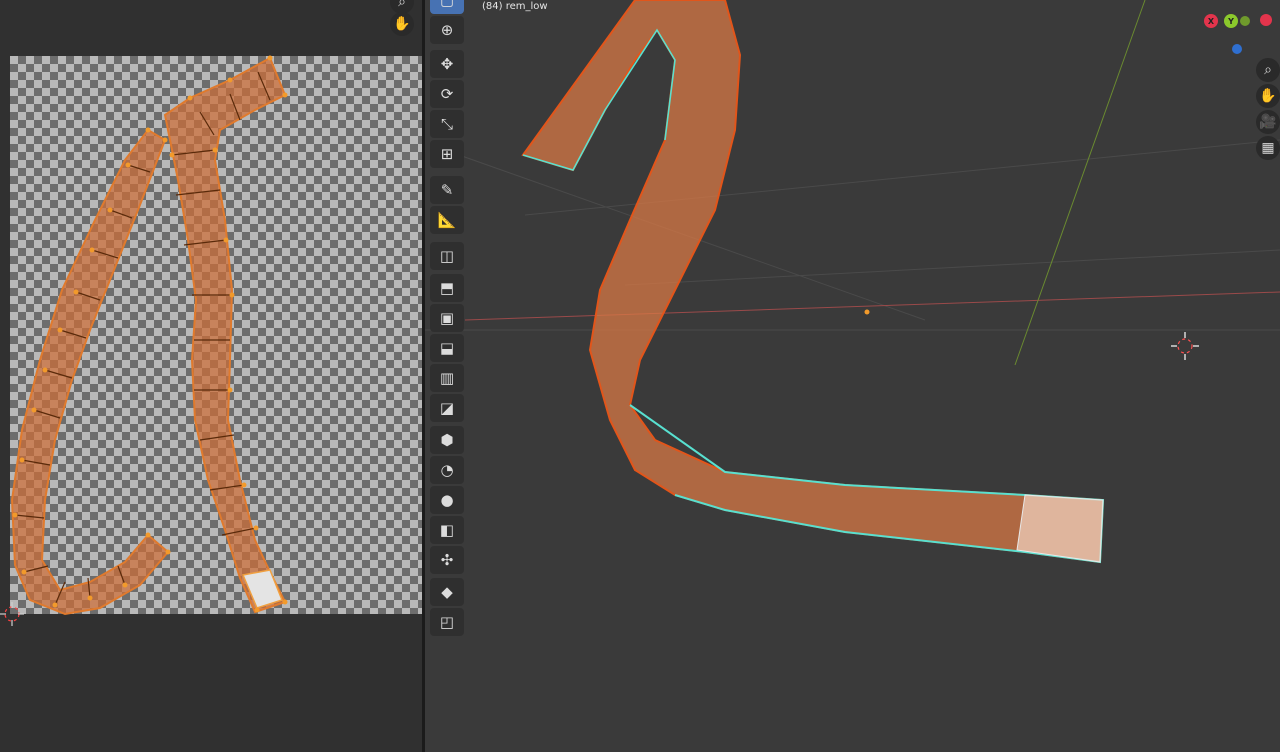  What do you see at coordinates (515, 6) in the screenshot?
I see `object-label: (84) rem_low` at bounding box center [515, 6].